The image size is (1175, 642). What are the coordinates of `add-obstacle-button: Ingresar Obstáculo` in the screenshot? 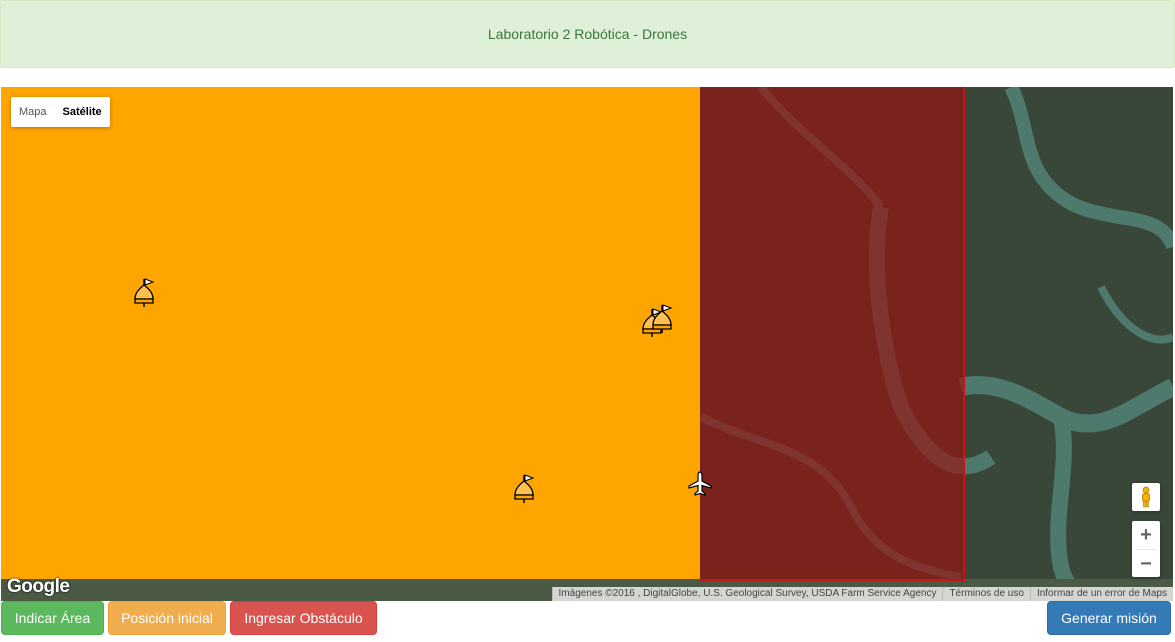 It's located at (303, 618).